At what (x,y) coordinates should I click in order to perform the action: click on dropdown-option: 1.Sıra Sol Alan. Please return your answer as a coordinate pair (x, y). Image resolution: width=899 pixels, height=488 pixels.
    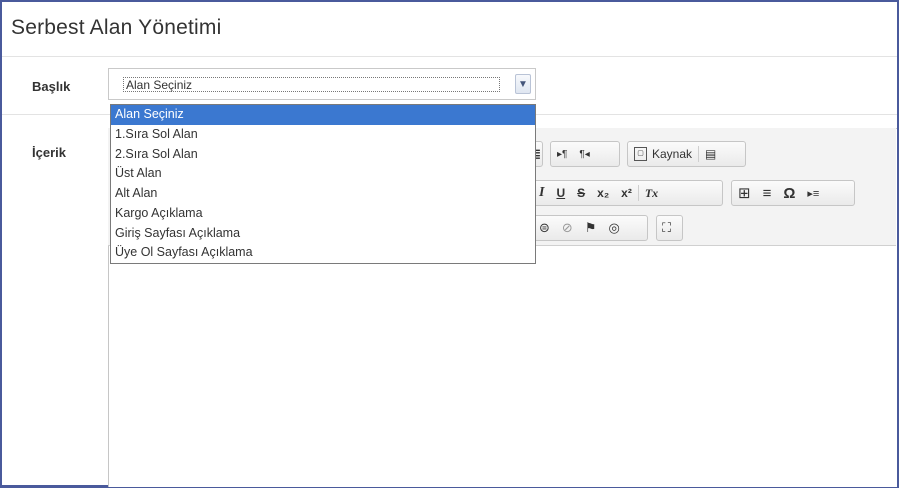
    Looking at the image, I should click on (323, 135).